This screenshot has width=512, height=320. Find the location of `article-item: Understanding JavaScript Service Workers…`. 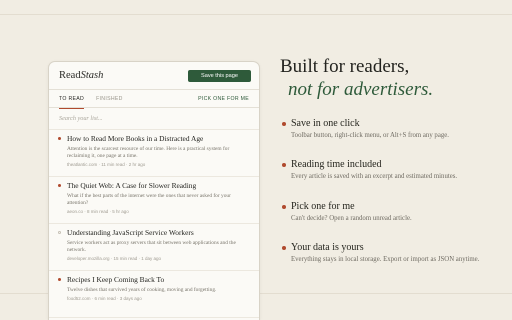

article-item: Understanding JavaScript Service Workers… is located at coordinates (154, 247).